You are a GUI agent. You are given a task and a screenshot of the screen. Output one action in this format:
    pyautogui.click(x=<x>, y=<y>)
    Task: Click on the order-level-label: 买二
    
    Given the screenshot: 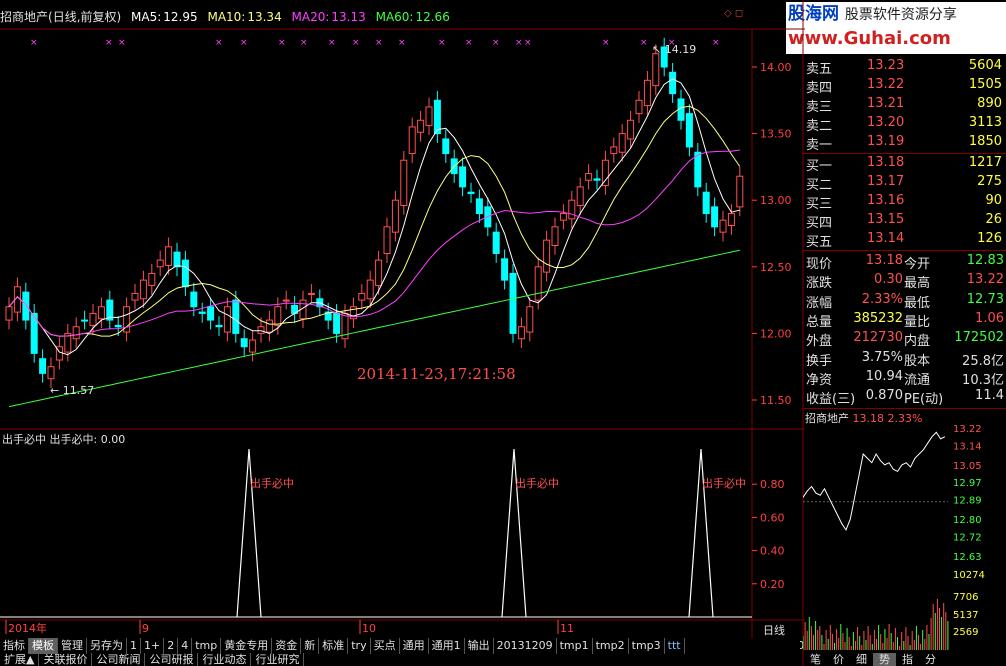 What is the action you would take?
    pyautogui.click(x=819, y=185)
    